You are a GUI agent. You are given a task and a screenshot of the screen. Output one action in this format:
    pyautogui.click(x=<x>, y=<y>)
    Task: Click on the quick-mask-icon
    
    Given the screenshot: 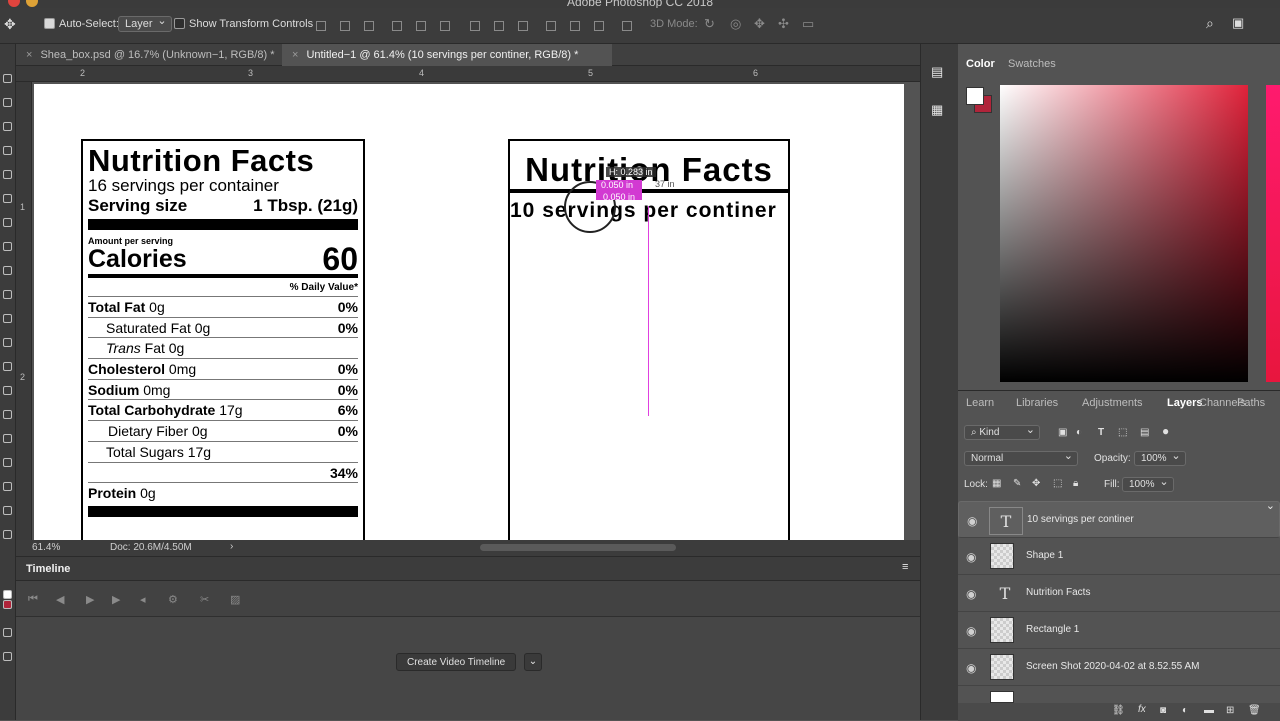 What is the action you would take?
    pyautogui.click(x=7, y=632)
    